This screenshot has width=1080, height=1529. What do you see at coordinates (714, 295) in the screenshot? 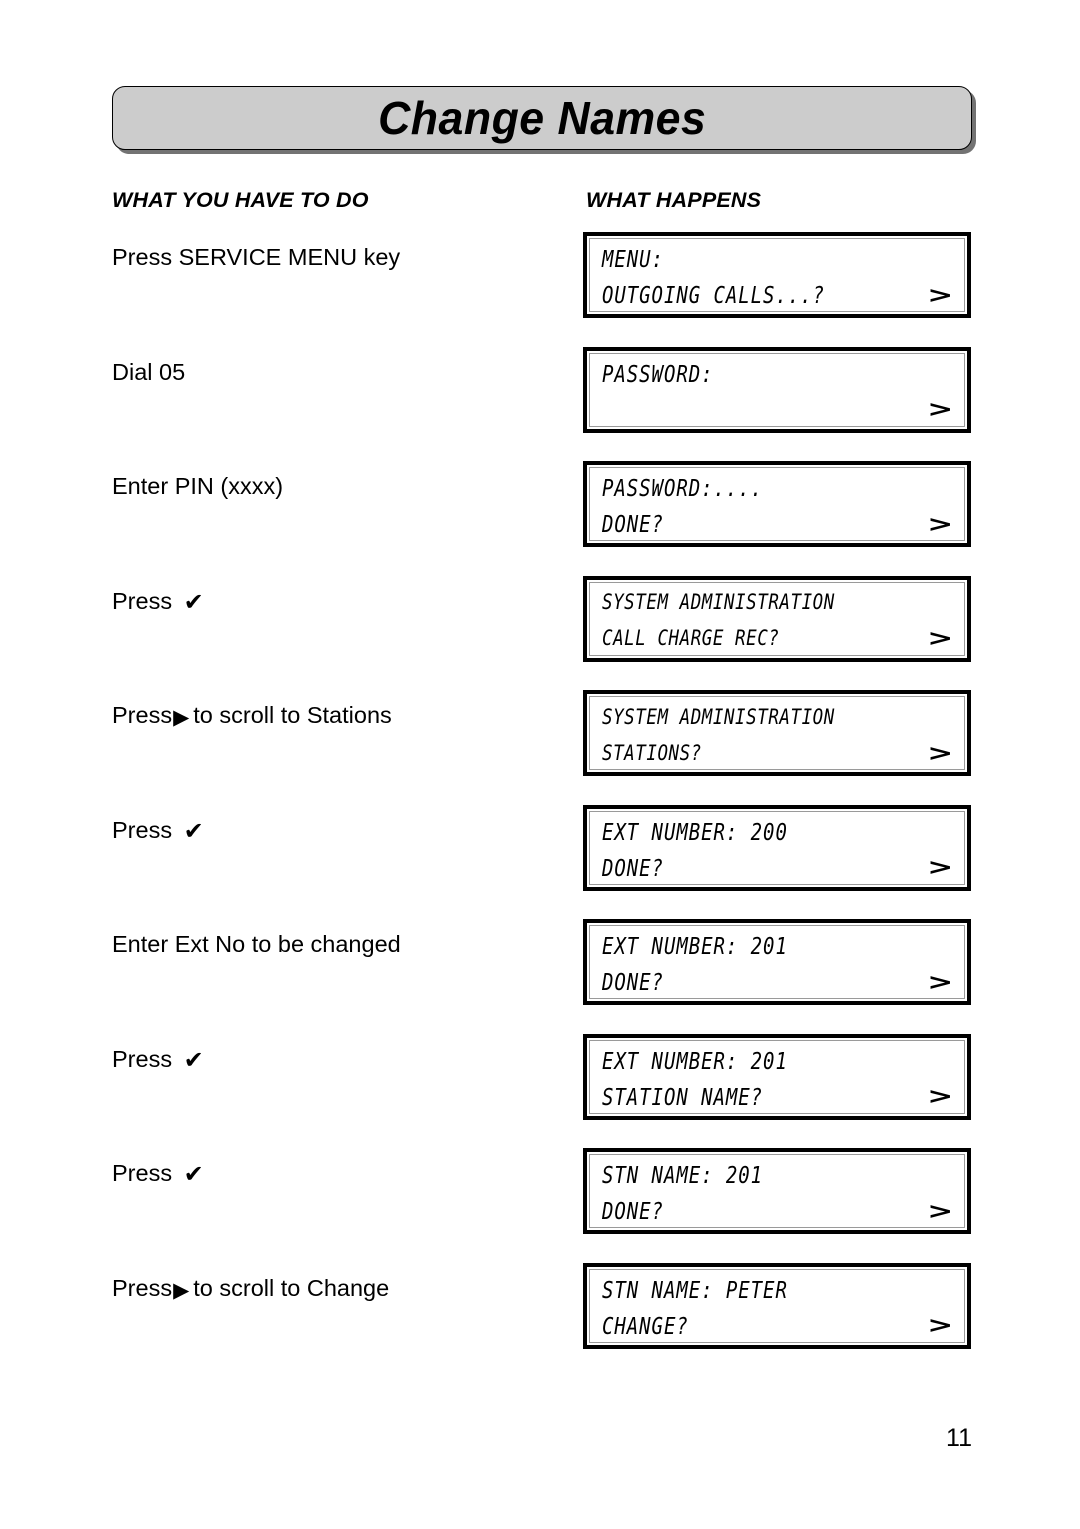
I see `lcd-line-2-text: OUTGOING CALLS...?` at bounding box center [714, 295].